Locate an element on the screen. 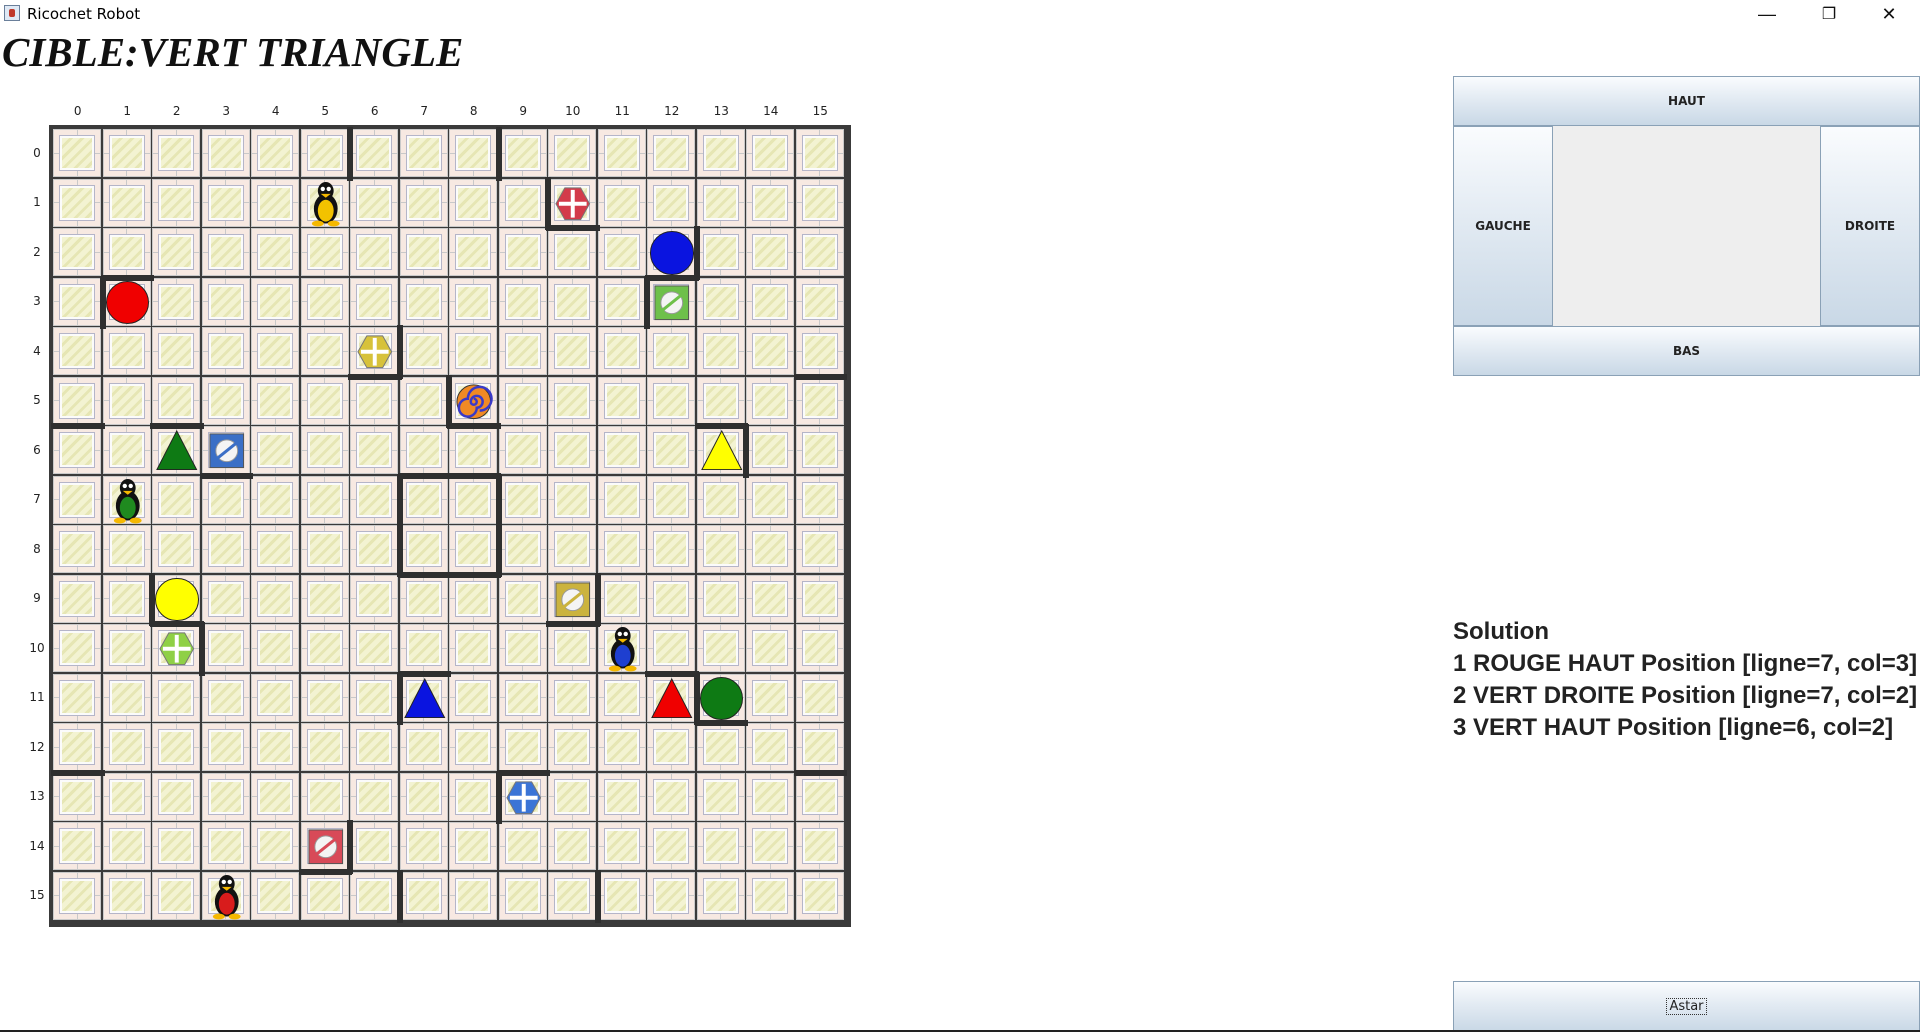  bas-button: BAS is located at coordinates (1686, 351).